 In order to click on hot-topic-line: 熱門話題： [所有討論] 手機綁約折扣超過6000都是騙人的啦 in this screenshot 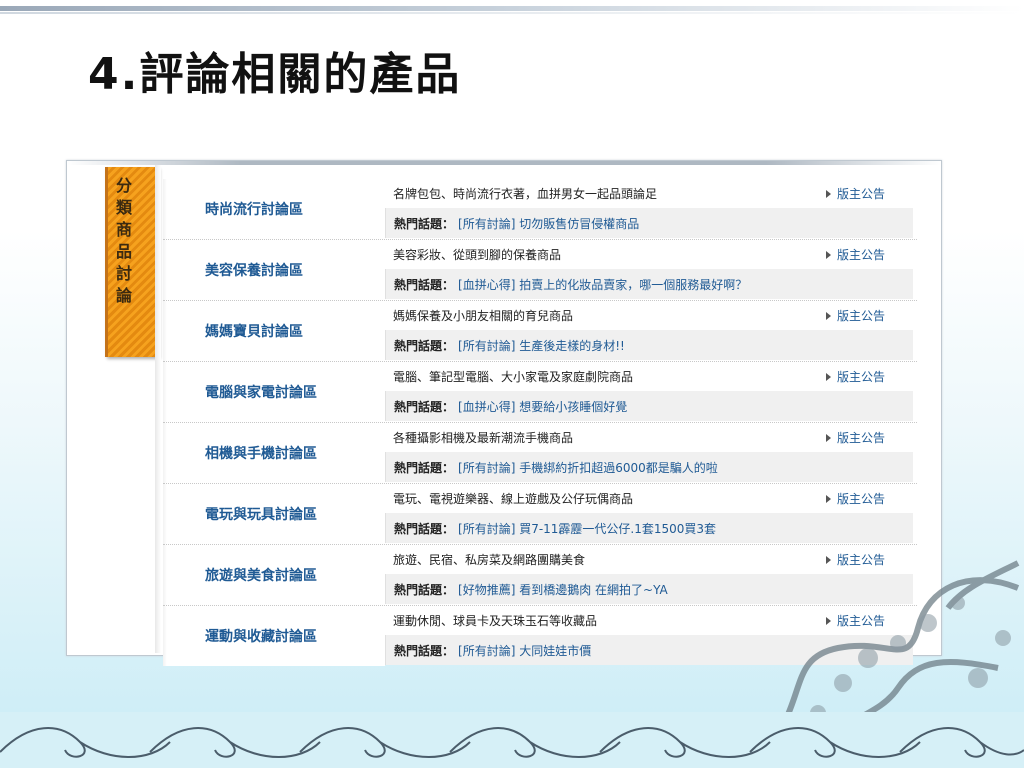, I will do `click(649, 467)`.